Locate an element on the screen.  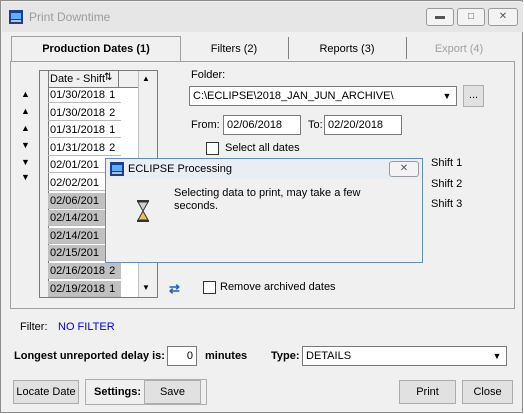
tab-reports: Reports (3) is located at coordinates (347, 50).